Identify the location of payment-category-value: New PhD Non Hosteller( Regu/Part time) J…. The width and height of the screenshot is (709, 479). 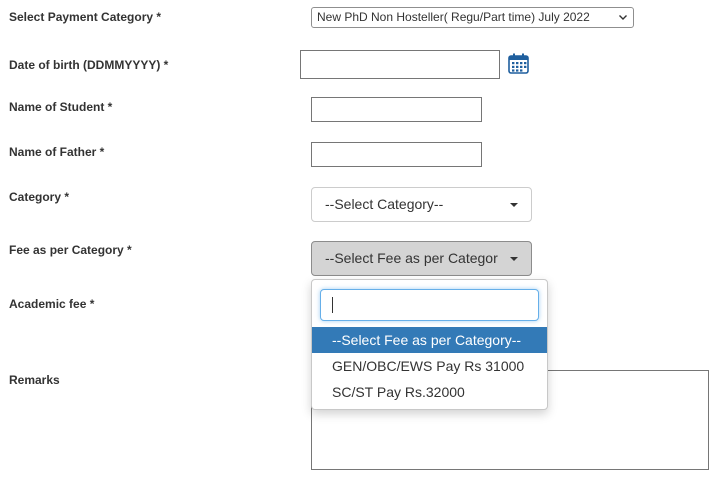
(453, 17).